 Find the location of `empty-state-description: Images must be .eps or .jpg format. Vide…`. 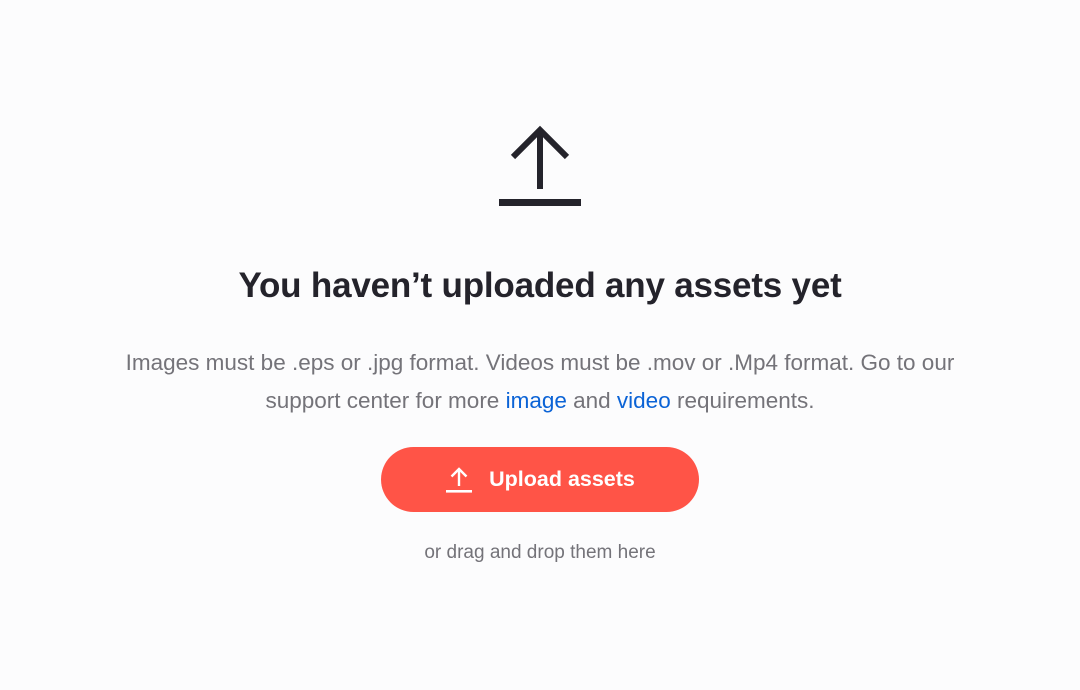

empty-state-description: Images must be .eps or .jpg format. Vide… is located at coordinates (540, 382).